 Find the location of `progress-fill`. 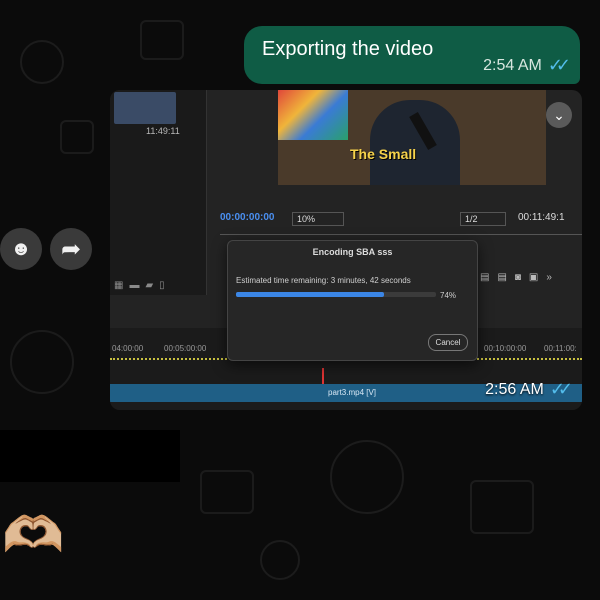

progress-fill is located at coordinates (310, 294).